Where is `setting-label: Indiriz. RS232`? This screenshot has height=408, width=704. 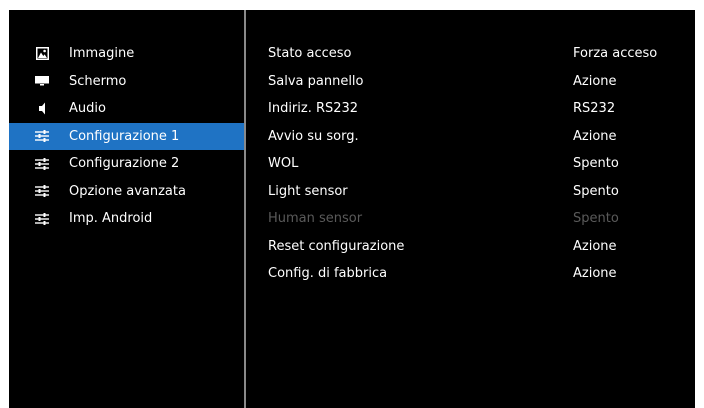 setting-label: Indiriz. RS232 is located at coordinates (313, 109).